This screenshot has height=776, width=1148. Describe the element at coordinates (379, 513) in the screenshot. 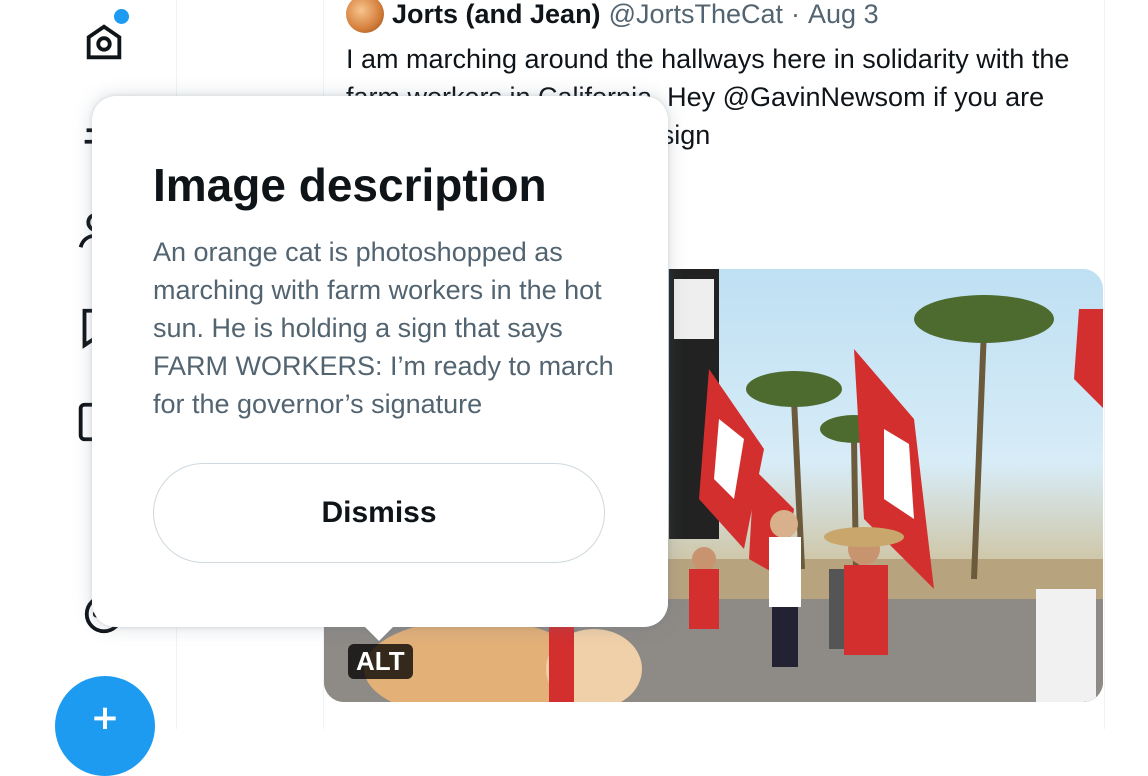

I see `dismiss-button: Dismiss` at that location.